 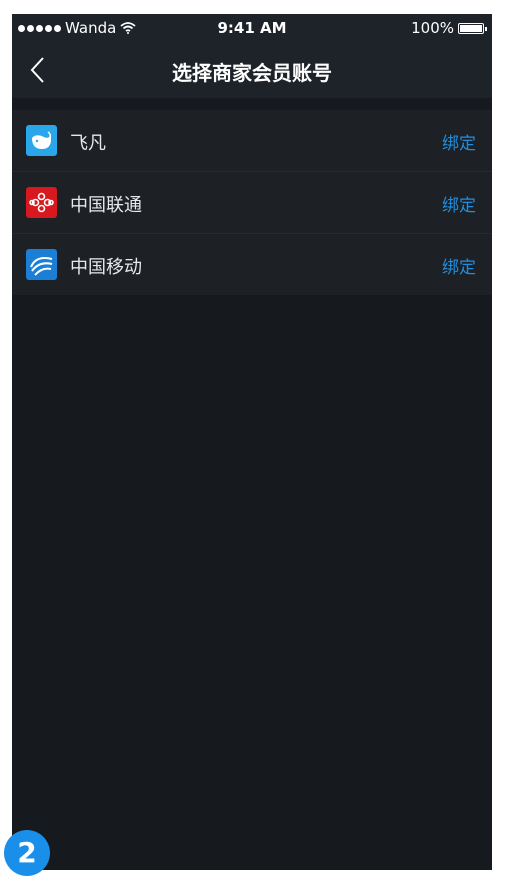 I want to click on navigation-bar: 选择商家会员账号, so click(x=252, y=70).